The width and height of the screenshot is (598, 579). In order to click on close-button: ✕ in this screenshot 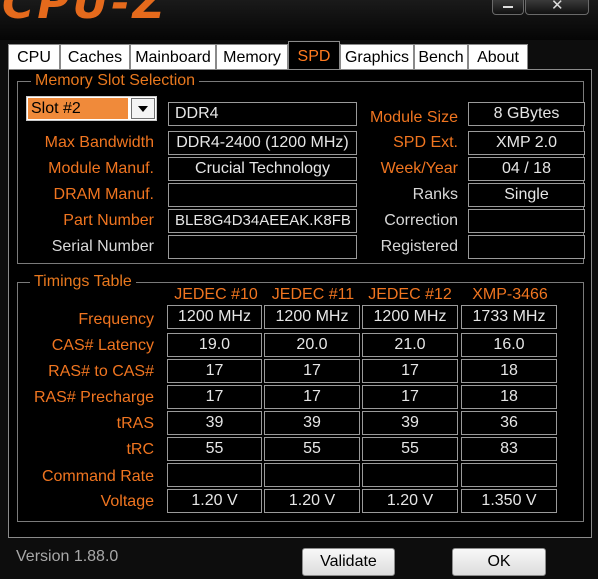, I will do `click(557, 7)`.